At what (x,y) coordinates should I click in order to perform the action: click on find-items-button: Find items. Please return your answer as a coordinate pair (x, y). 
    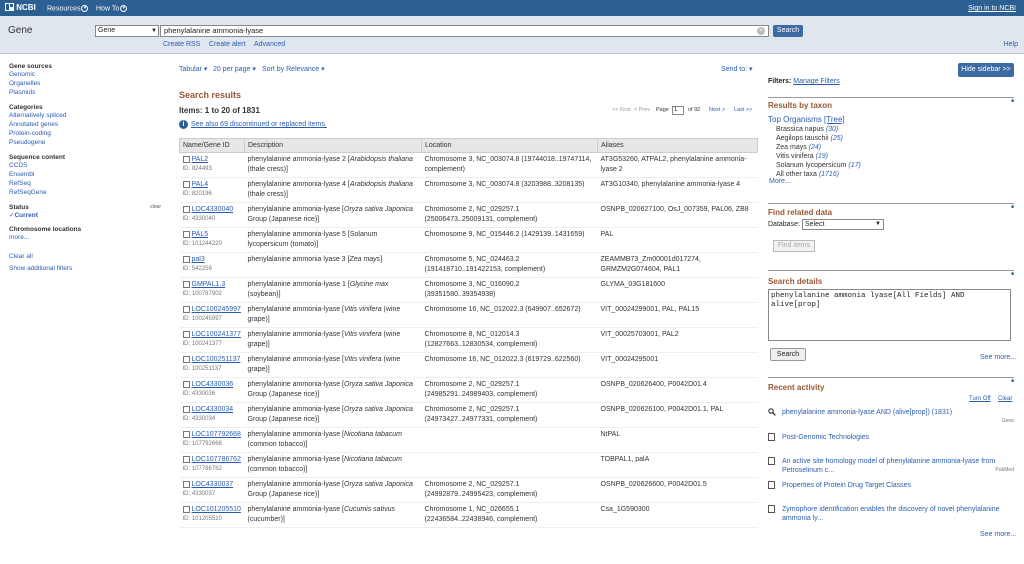
    Looking at the image, I should click on (794, 246).